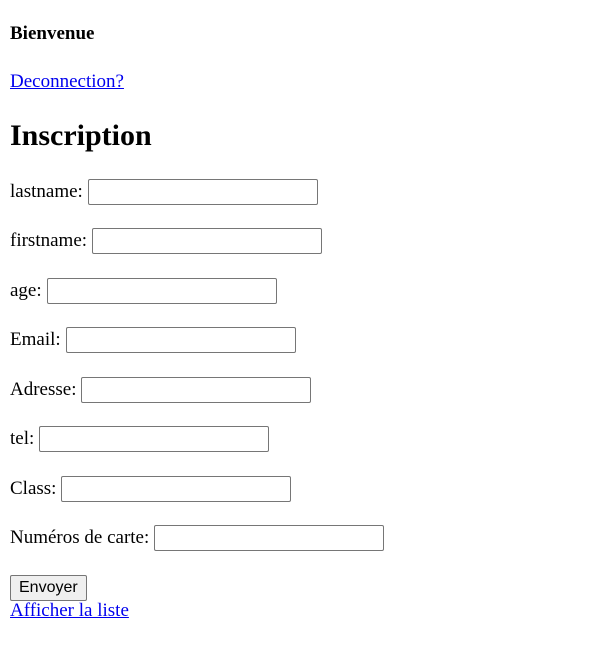 The image size is (607, 647). Describe the element at coordinates (81, 135) in the screenshot. I see `page-title: Inscription` at that location.